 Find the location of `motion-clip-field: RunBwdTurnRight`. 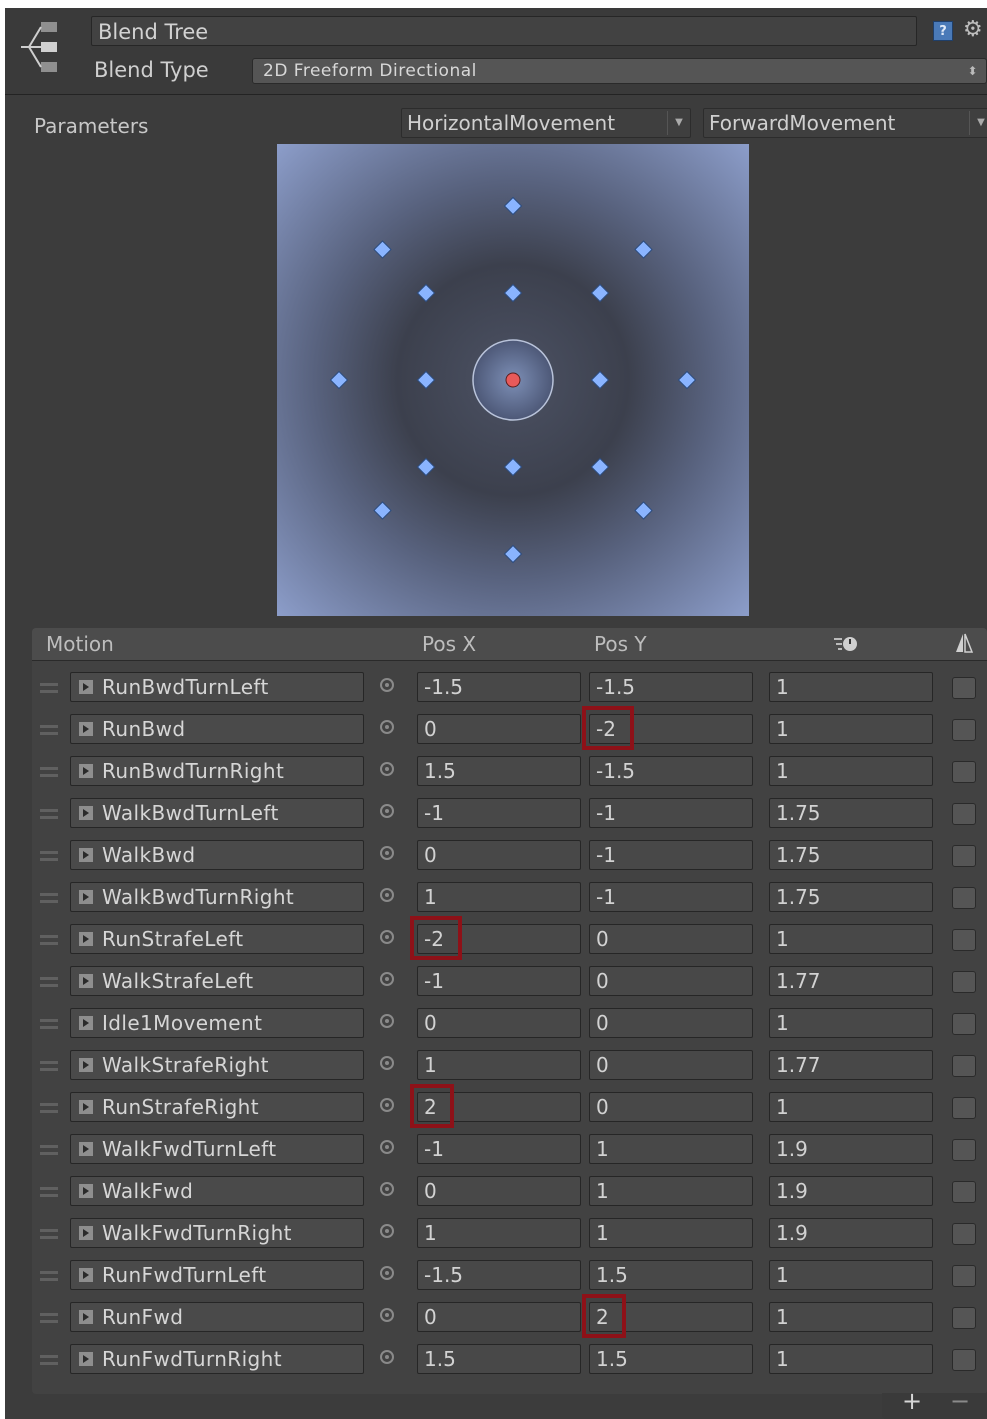

motion-clip-field: RunBwdTurnRight is located at coordinates (217, 771).